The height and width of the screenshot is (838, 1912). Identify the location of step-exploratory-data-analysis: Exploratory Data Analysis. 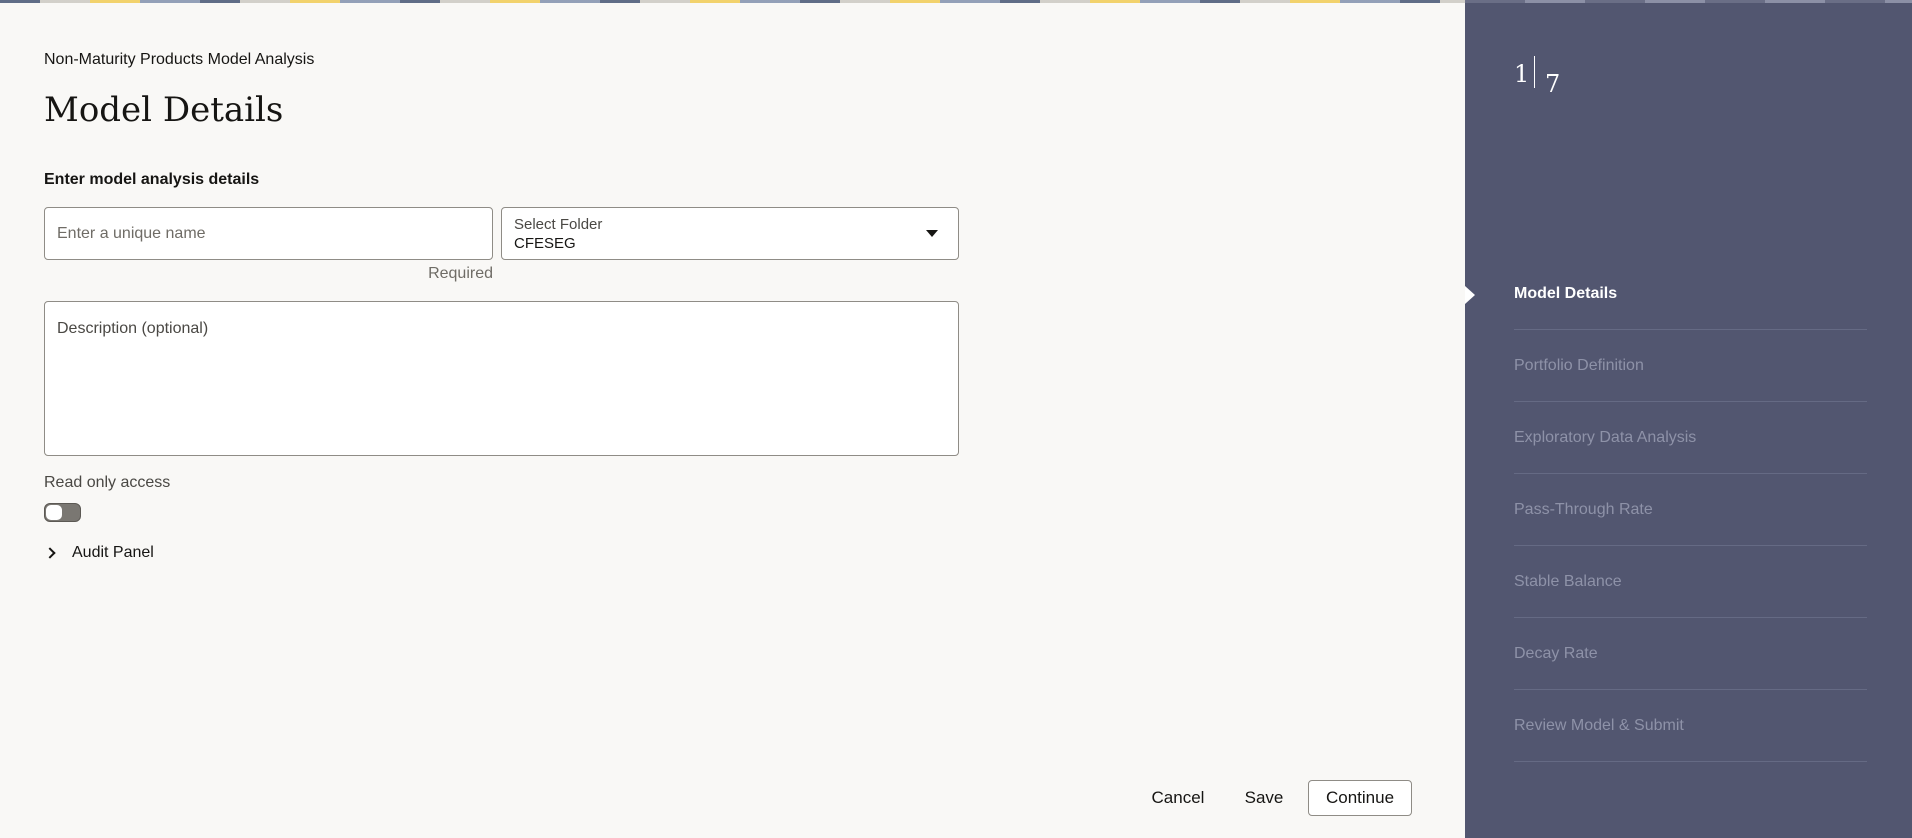
(1690, 438).